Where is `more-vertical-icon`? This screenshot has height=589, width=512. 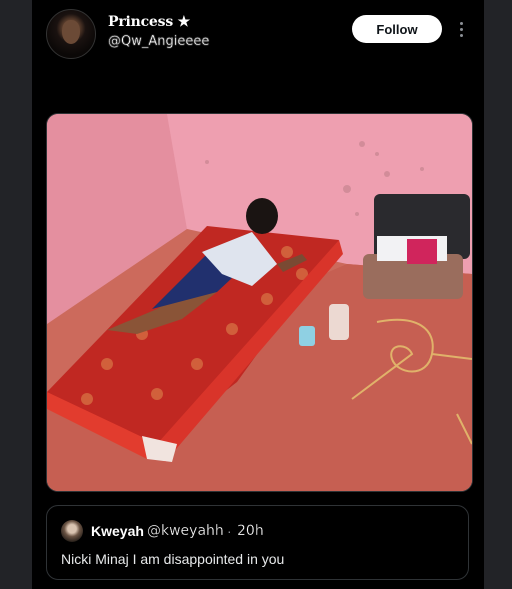
more-vertical-icon is located at coordinates (461, 29).